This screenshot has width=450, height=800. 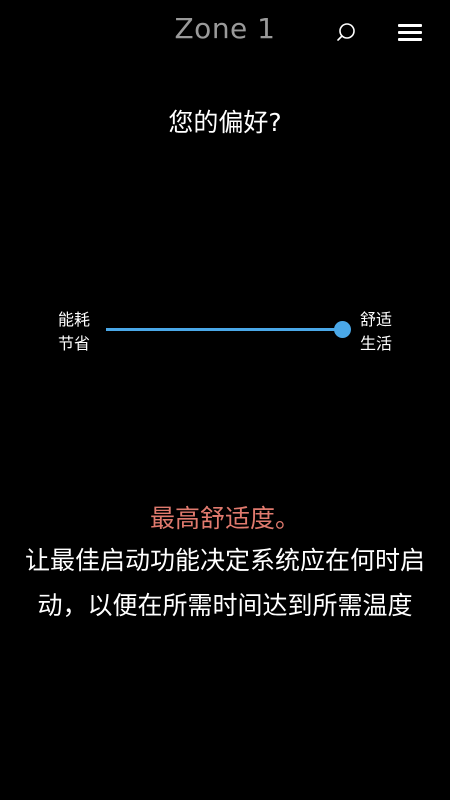 I want to click on energy-saving-label-line1: 能耗, so click(x=73, y=319).